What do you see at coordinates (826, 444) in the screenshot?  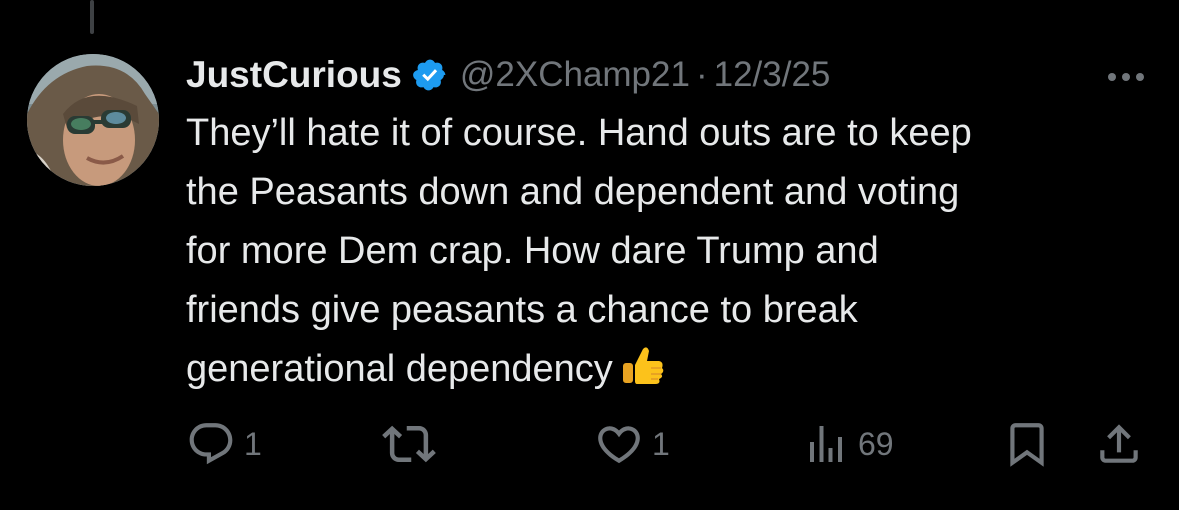 I see `views-icon` at bounding box center [826, 444].